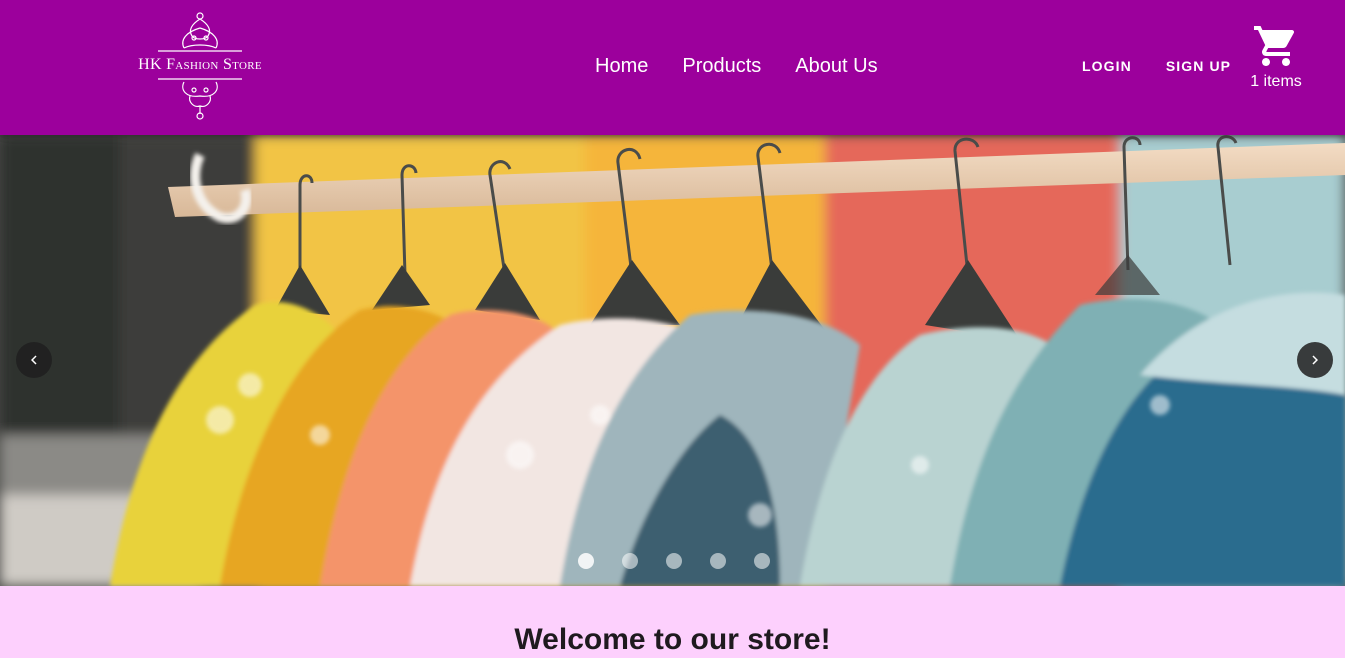 The image size is (1345, 658). I want to click on carousel-indicators, so click(674, 561).